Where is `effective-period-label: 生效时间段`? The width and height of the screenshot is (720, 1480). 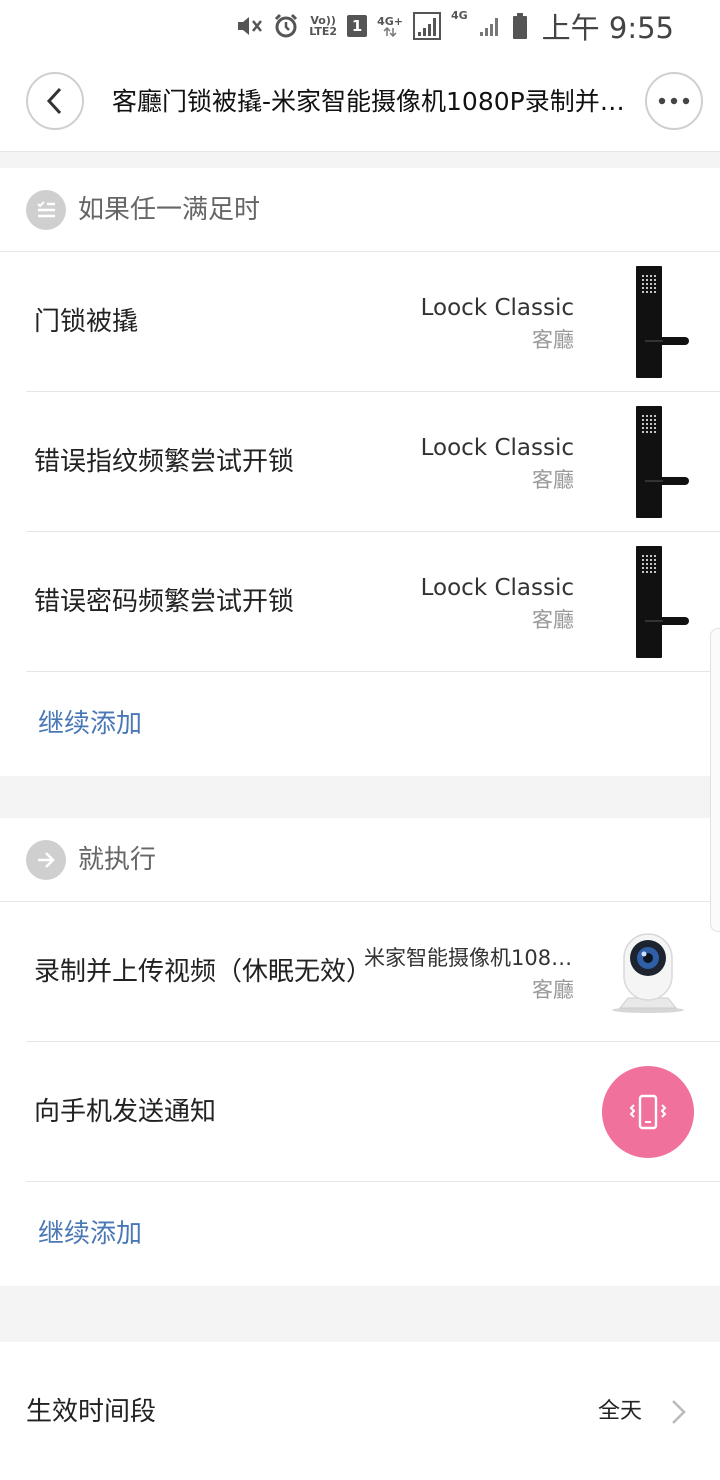 effective-period-label: 生效时间段 is located at coordinates (91, 1412).